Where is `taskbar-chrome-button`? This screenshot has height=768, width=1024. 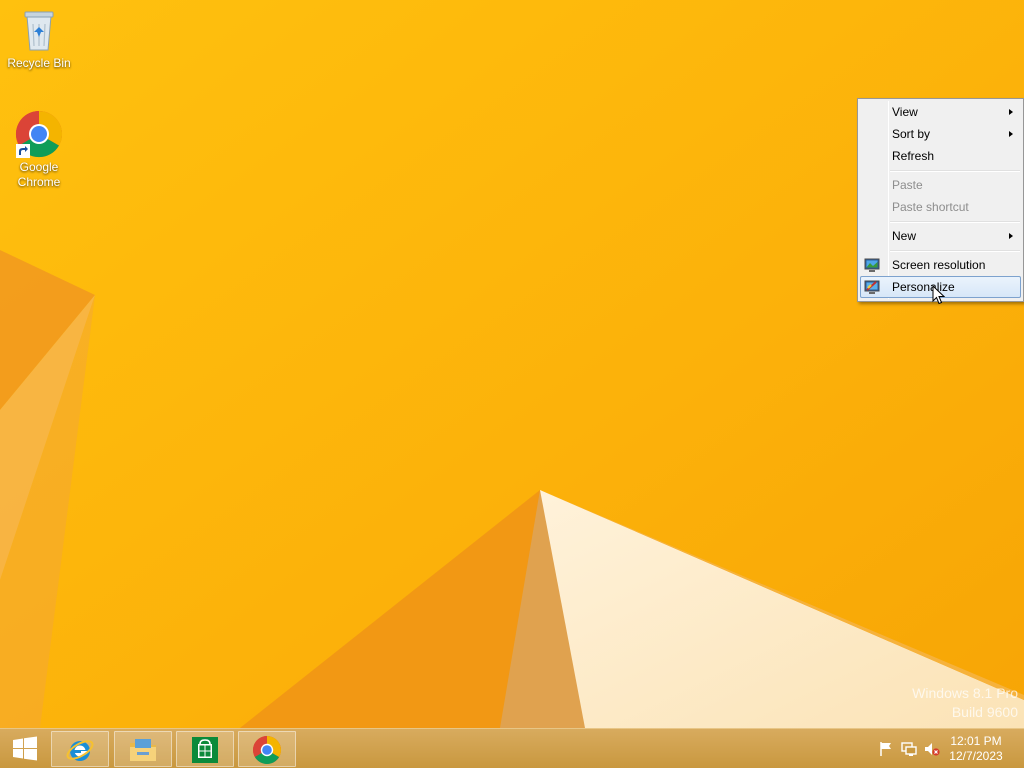
taskbar-chrome-button is located at coordinates (267, 749).